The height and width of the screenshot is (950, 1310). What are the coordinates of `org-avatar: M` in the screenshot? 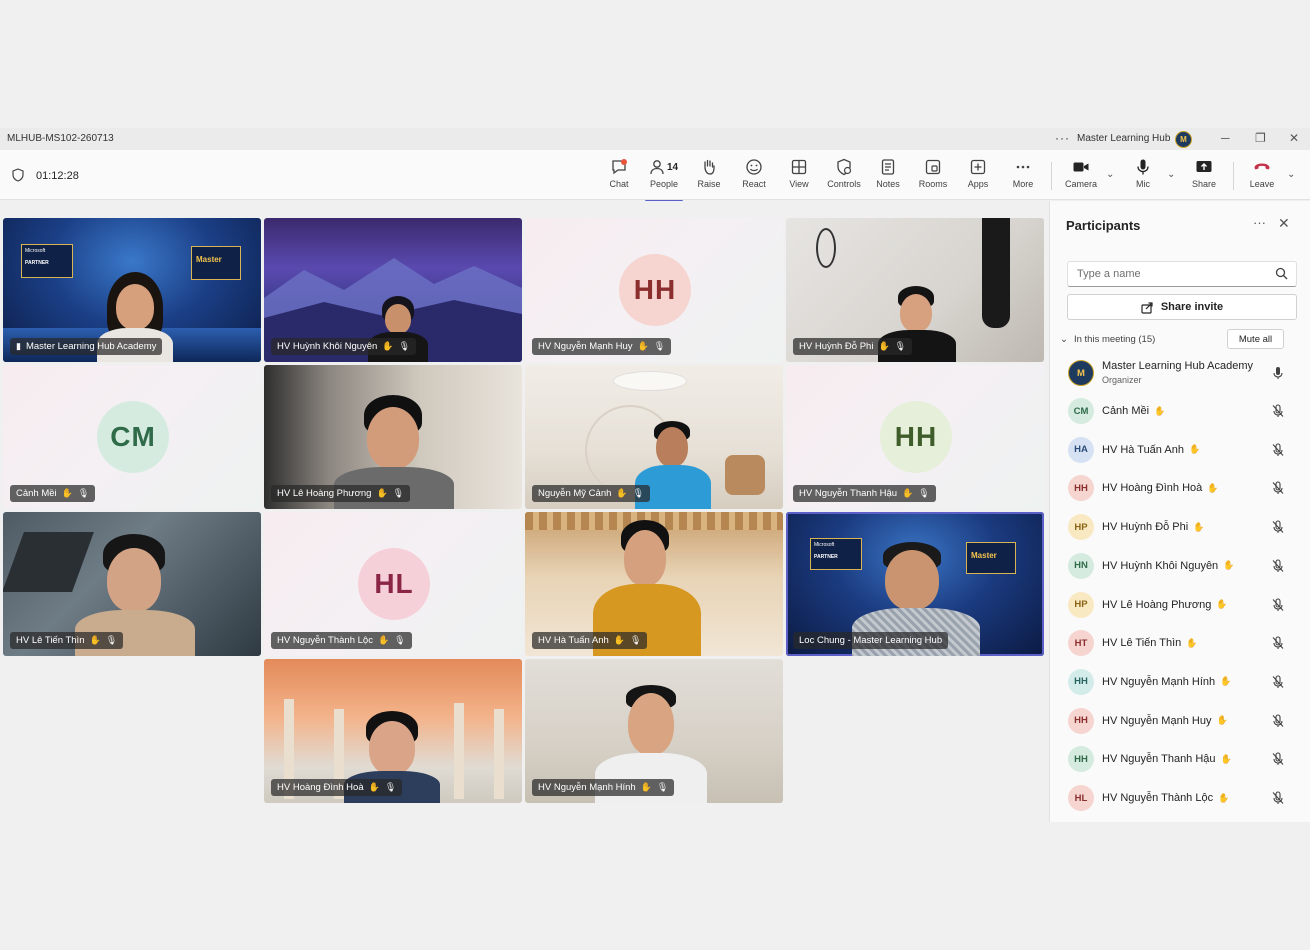 It's located at (1183, 139).